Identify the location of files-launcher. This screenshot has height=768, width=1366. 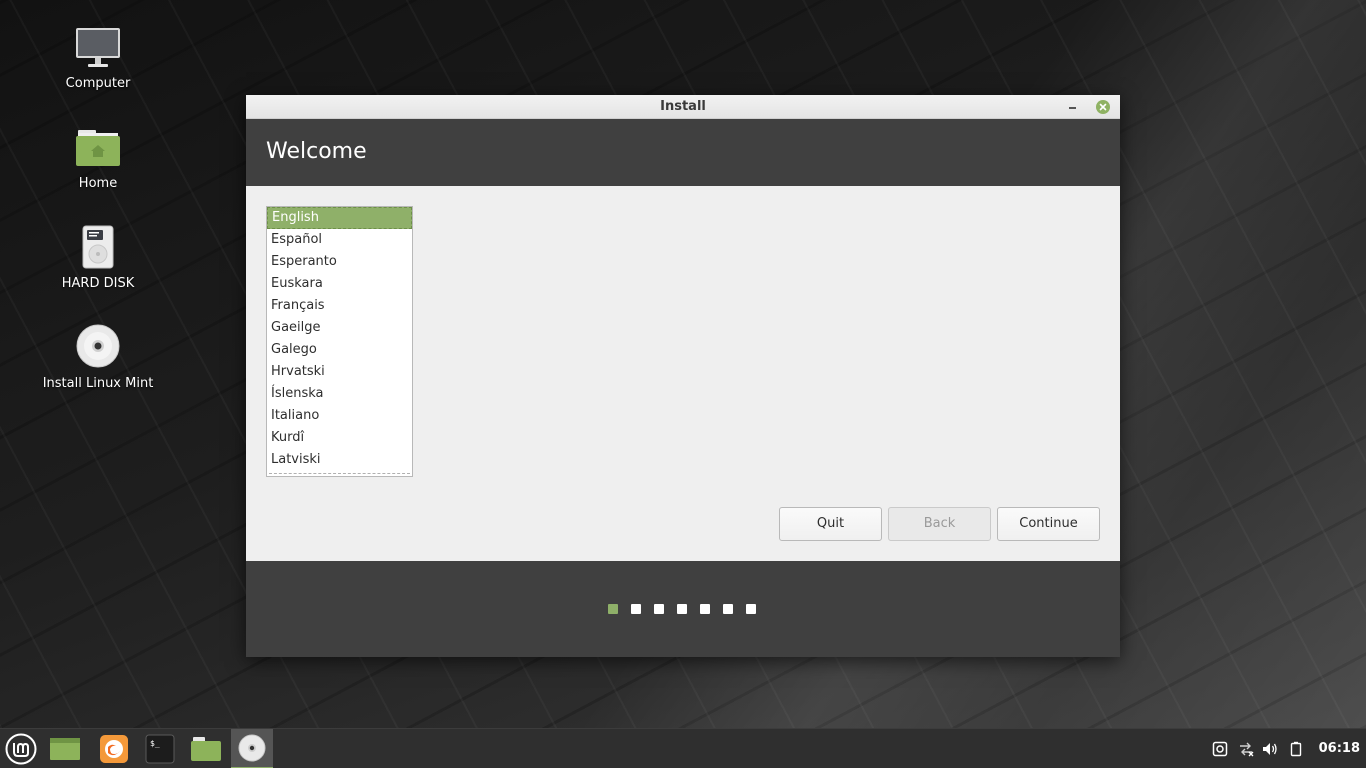
(206, 748).